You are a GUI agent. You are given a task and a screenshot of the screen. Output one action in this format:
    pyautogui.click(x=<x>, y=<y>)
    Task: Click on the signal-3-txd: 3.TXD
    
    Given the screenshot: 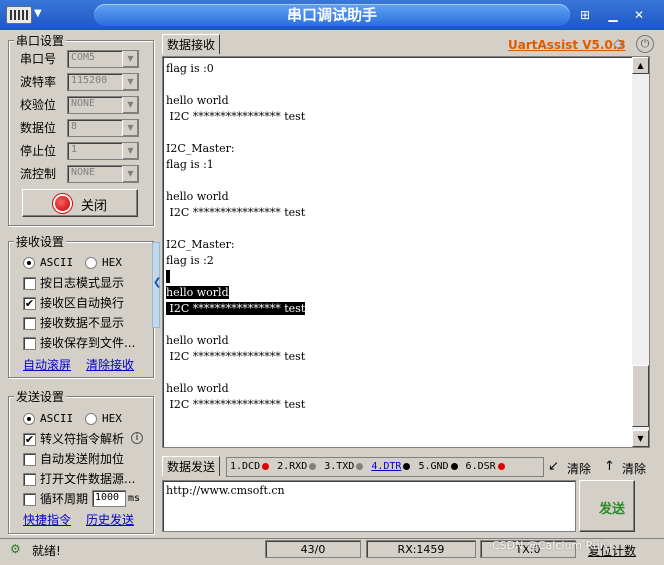 What is the action you would take?
    pyautogui.click(x=344, y=466)
    